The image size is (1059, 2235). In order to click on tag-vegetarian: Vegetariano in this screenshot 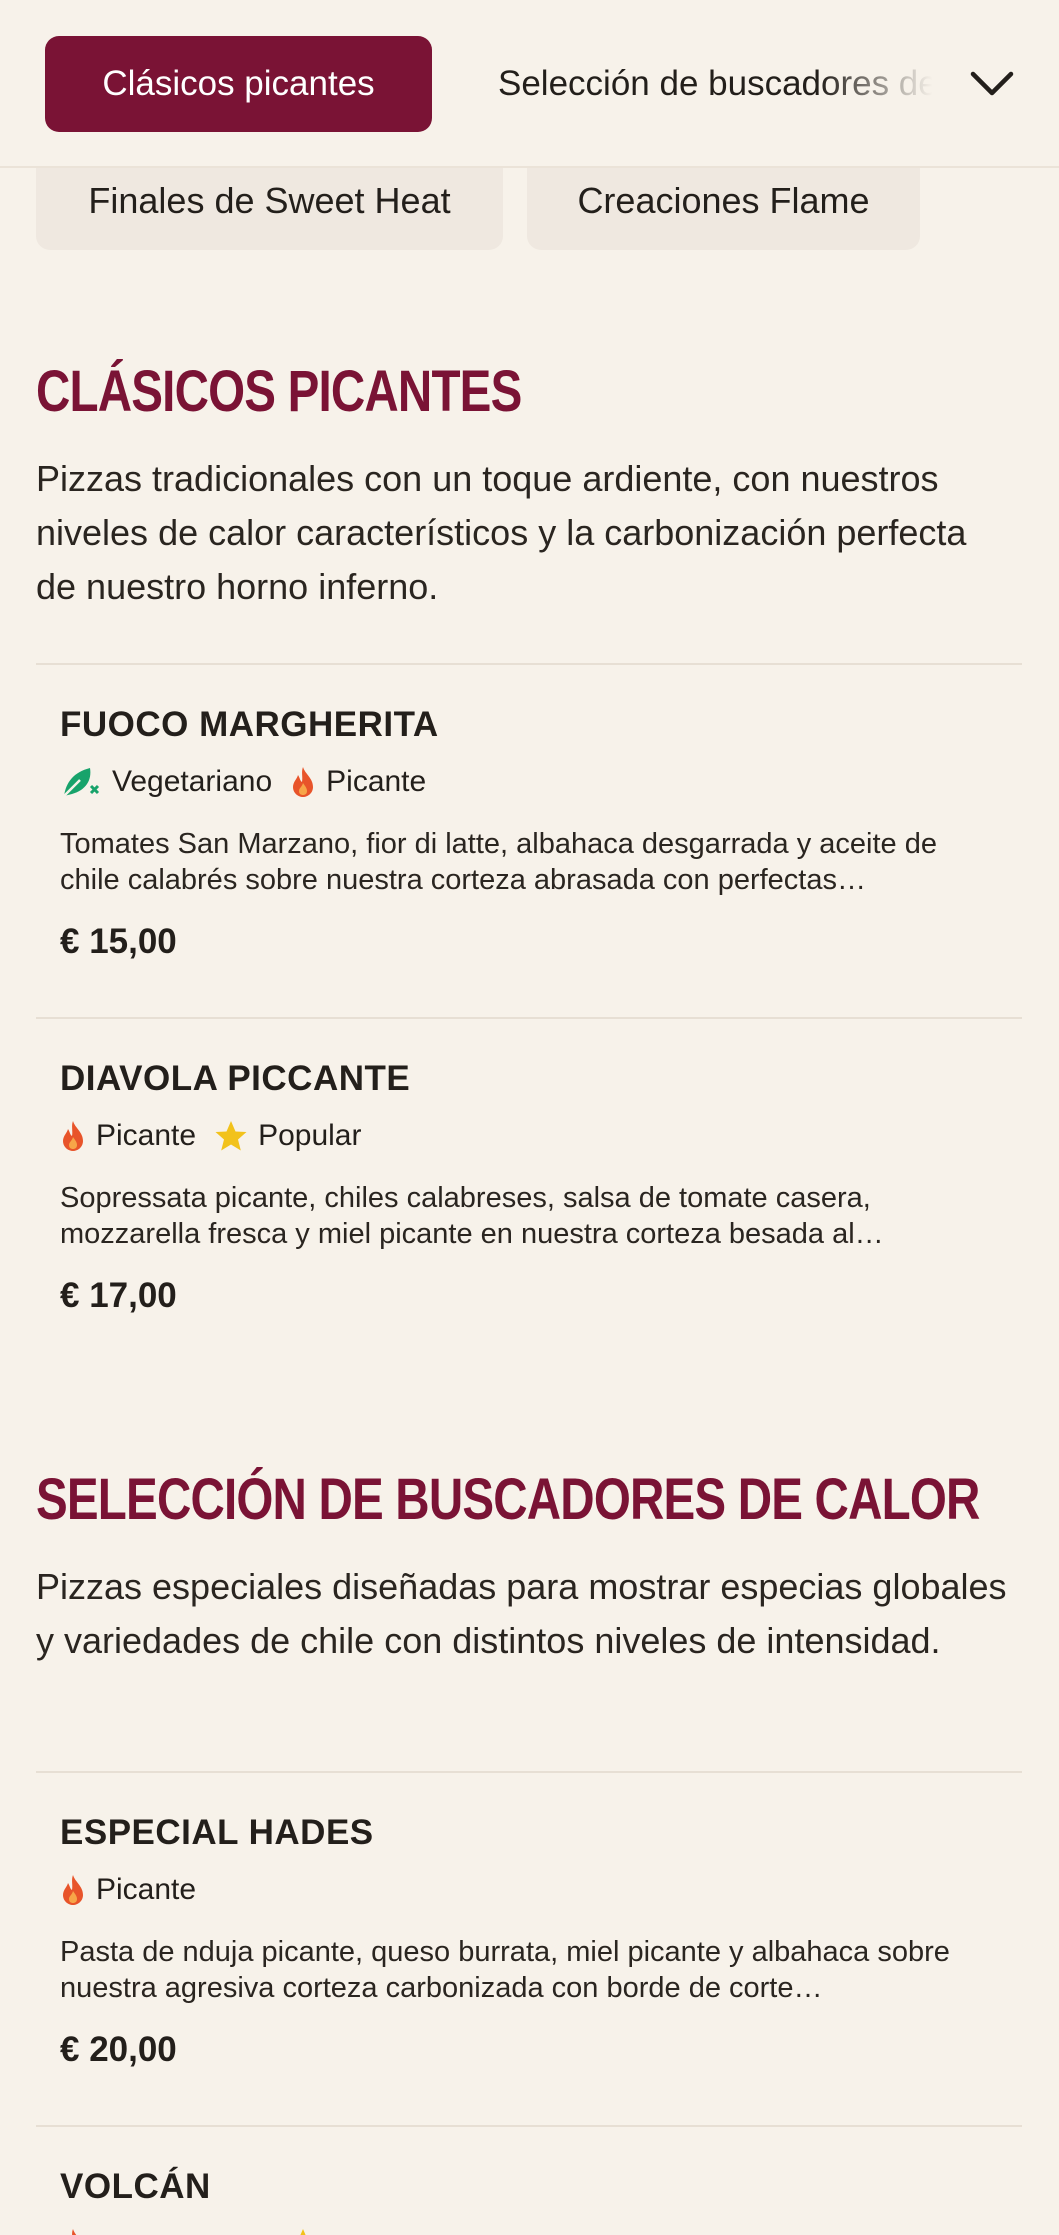, I will do `click(166, 782)`.